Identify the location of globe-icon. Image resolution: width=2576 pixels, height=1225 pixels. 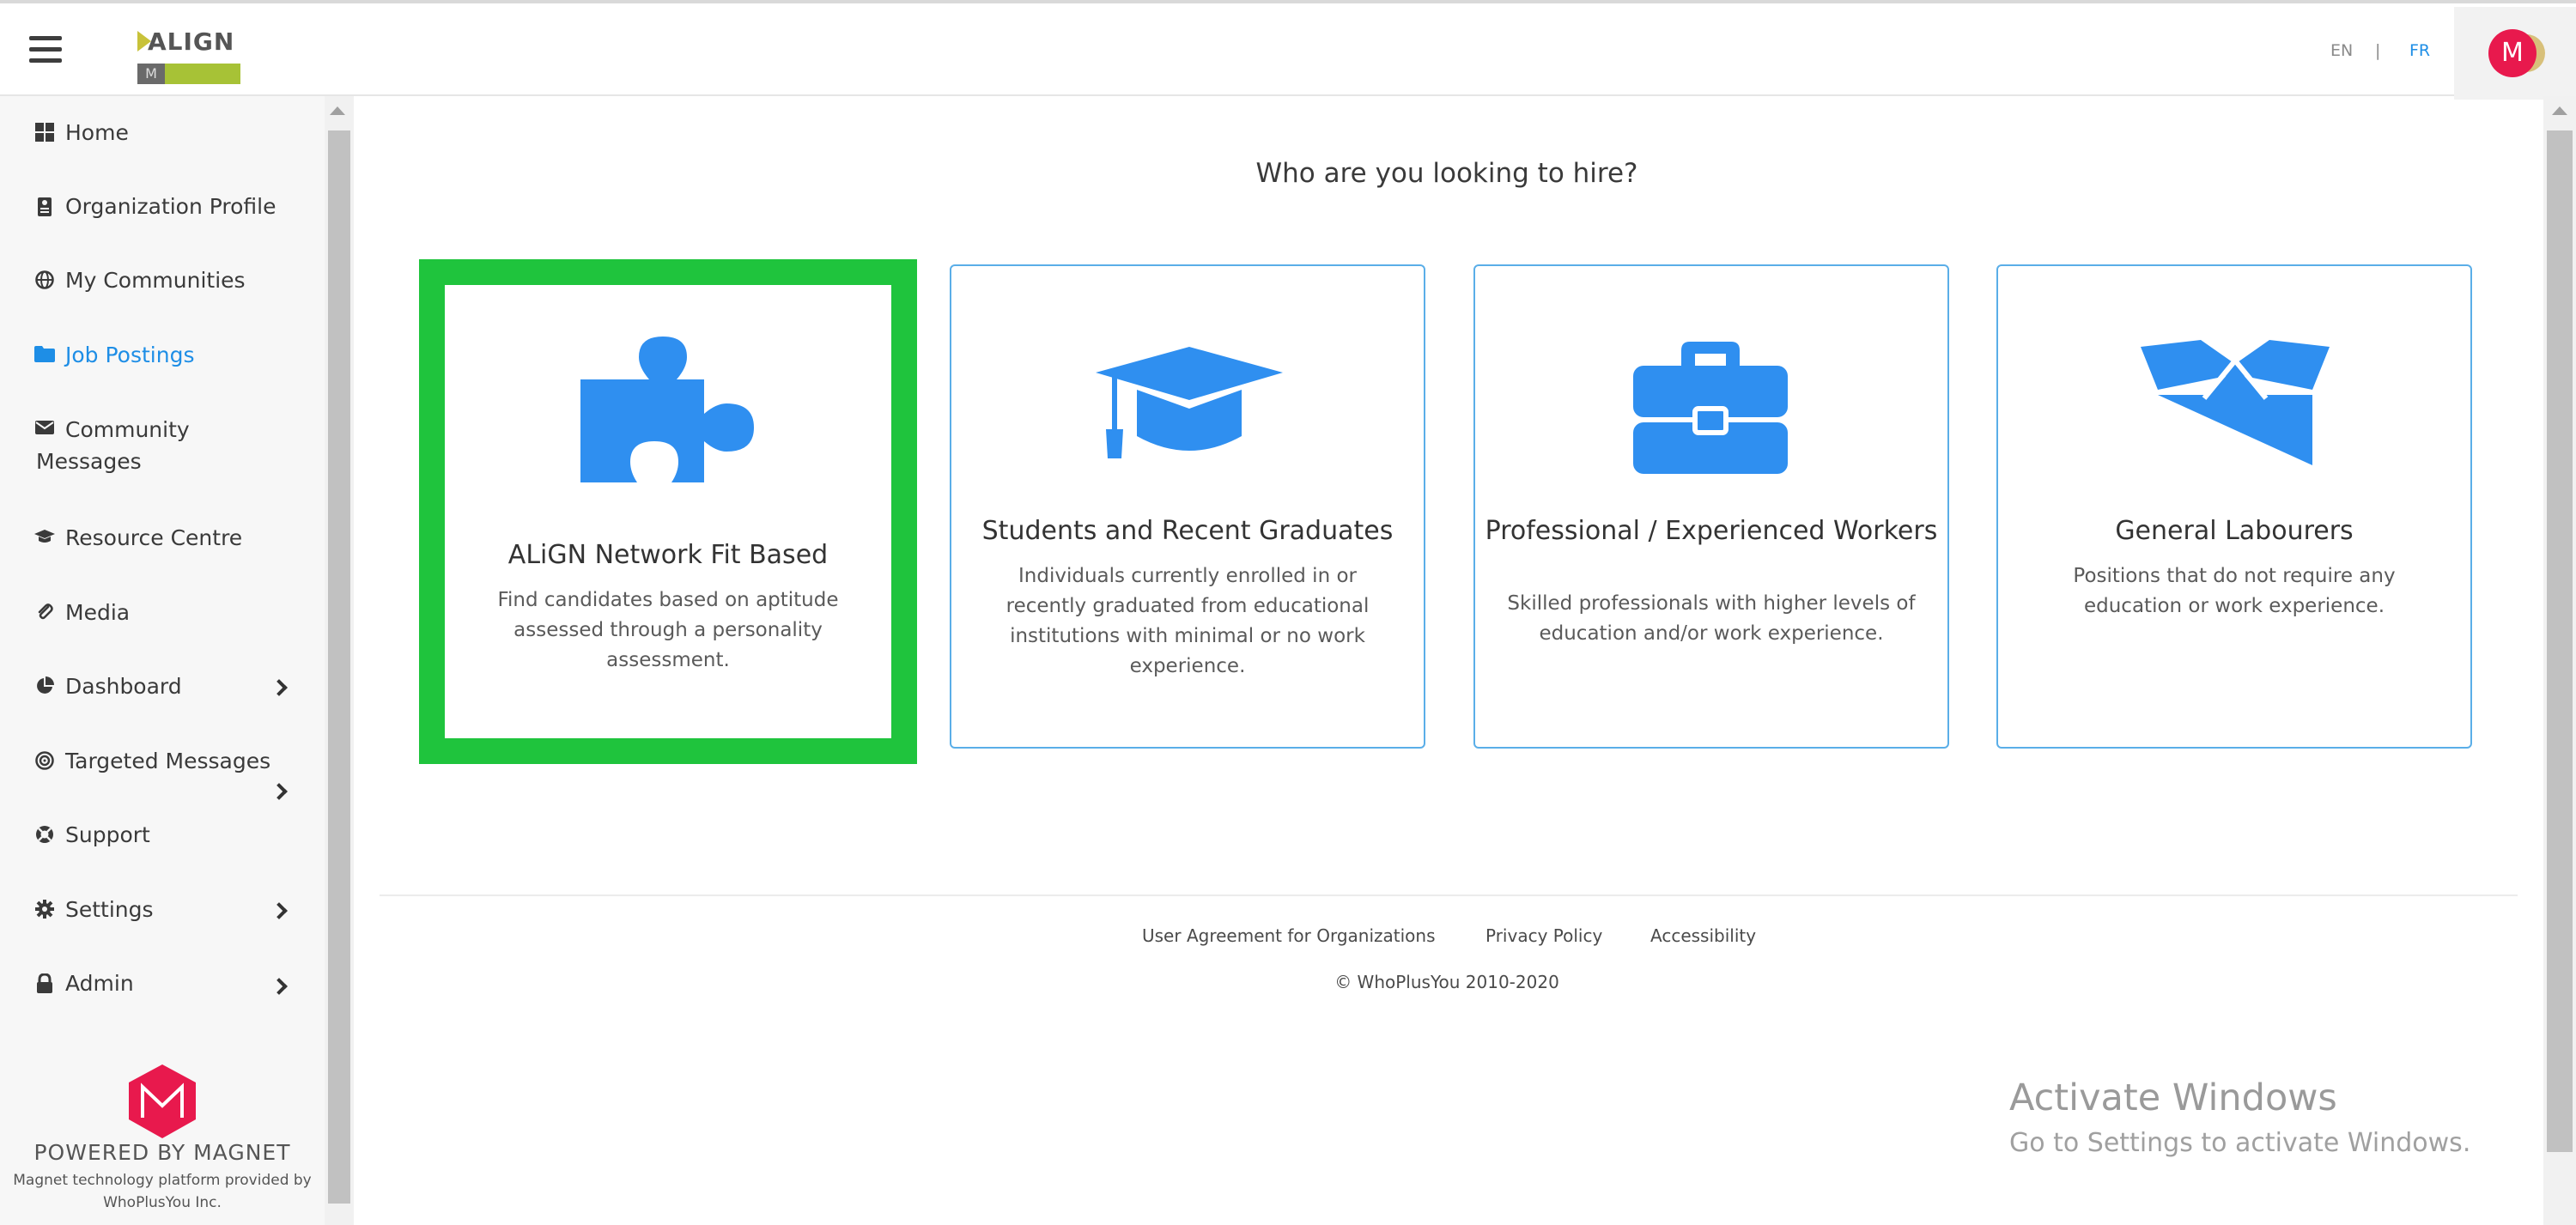
(44, 280).